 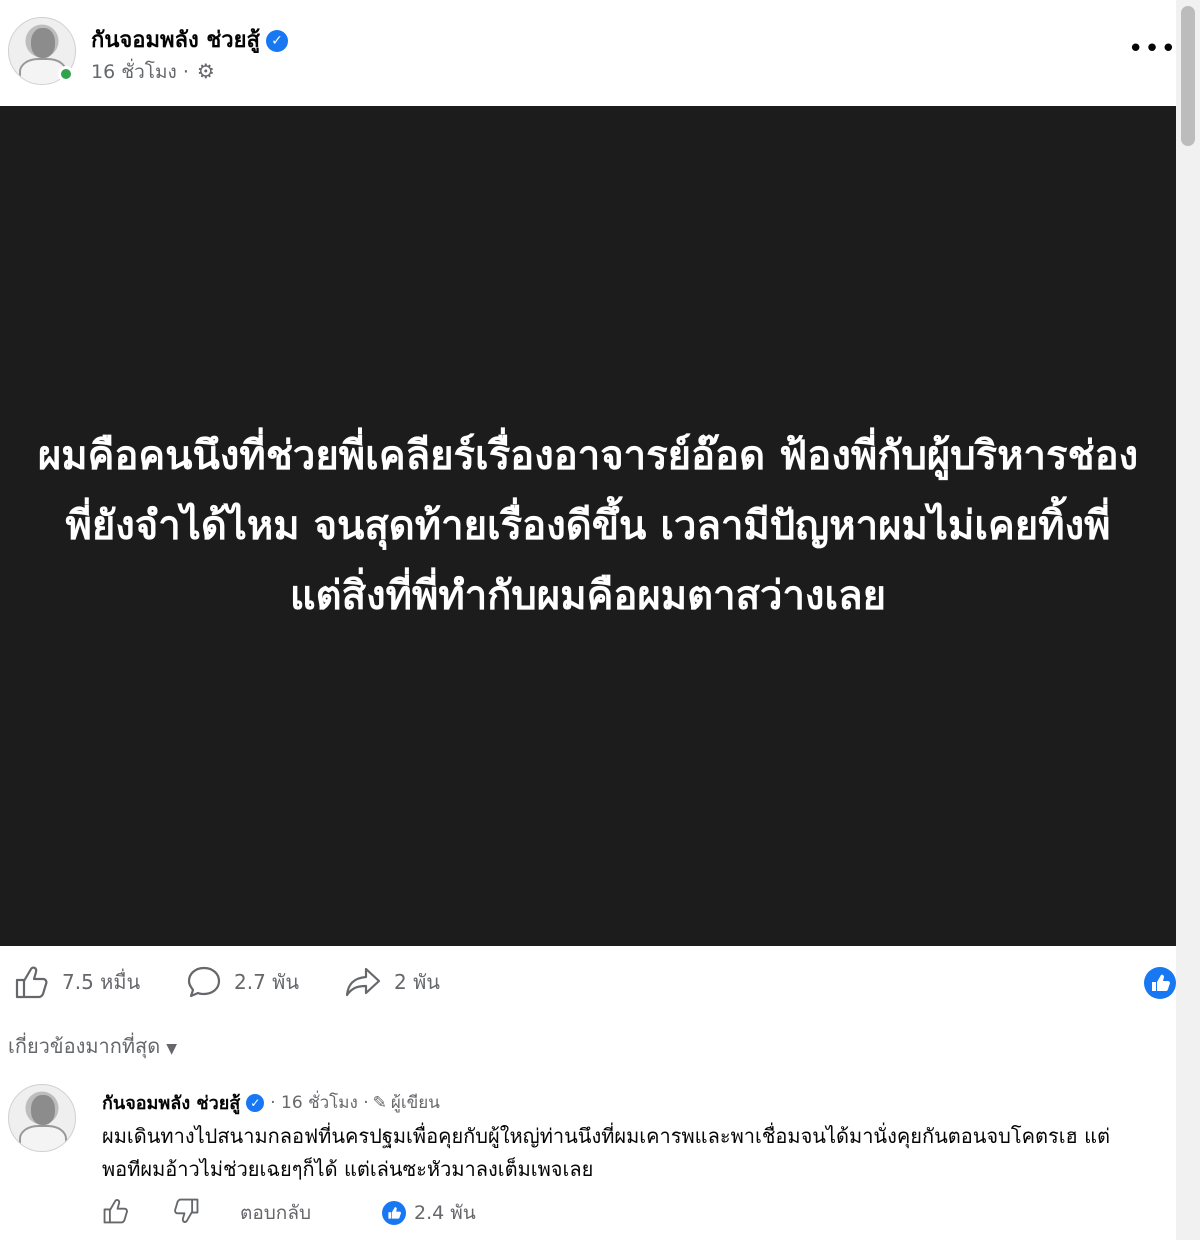 What do you see at coordinates (140, 72) in the screenshot?
I see `post-time: 16 ชั่วโมง ·` at bounding box center [140, 72].